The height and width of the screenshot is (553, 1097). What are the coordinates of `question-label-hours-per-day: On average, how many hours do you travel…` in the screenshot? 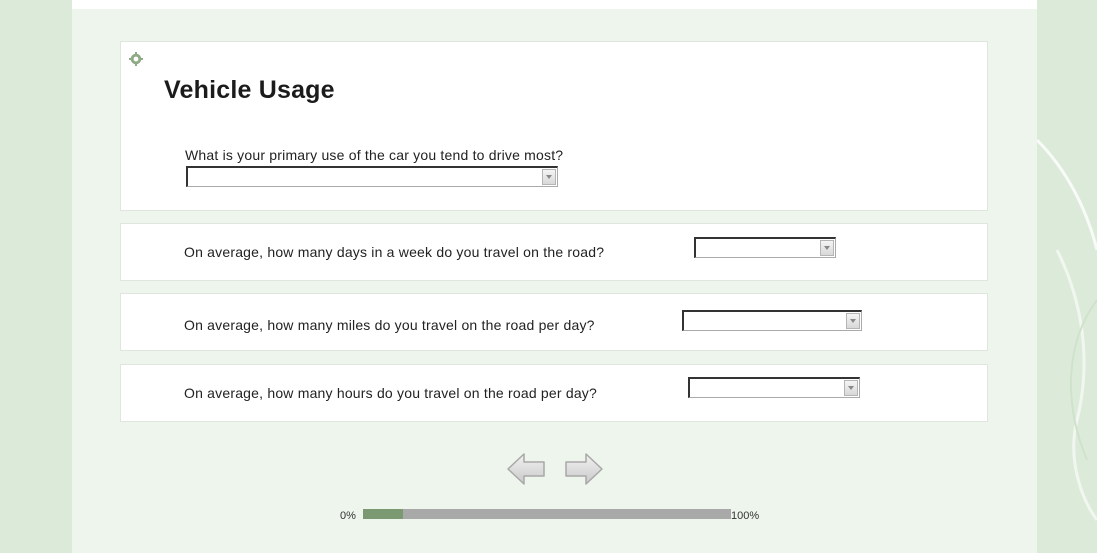 It's located at (390, 393).